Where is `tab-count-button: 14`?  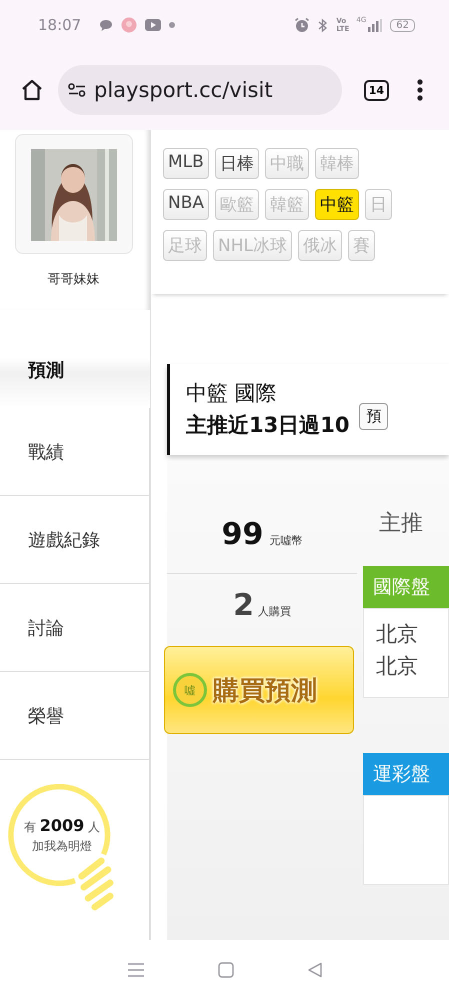
tab-count-button: 14 is located at coordinates (376, 90).